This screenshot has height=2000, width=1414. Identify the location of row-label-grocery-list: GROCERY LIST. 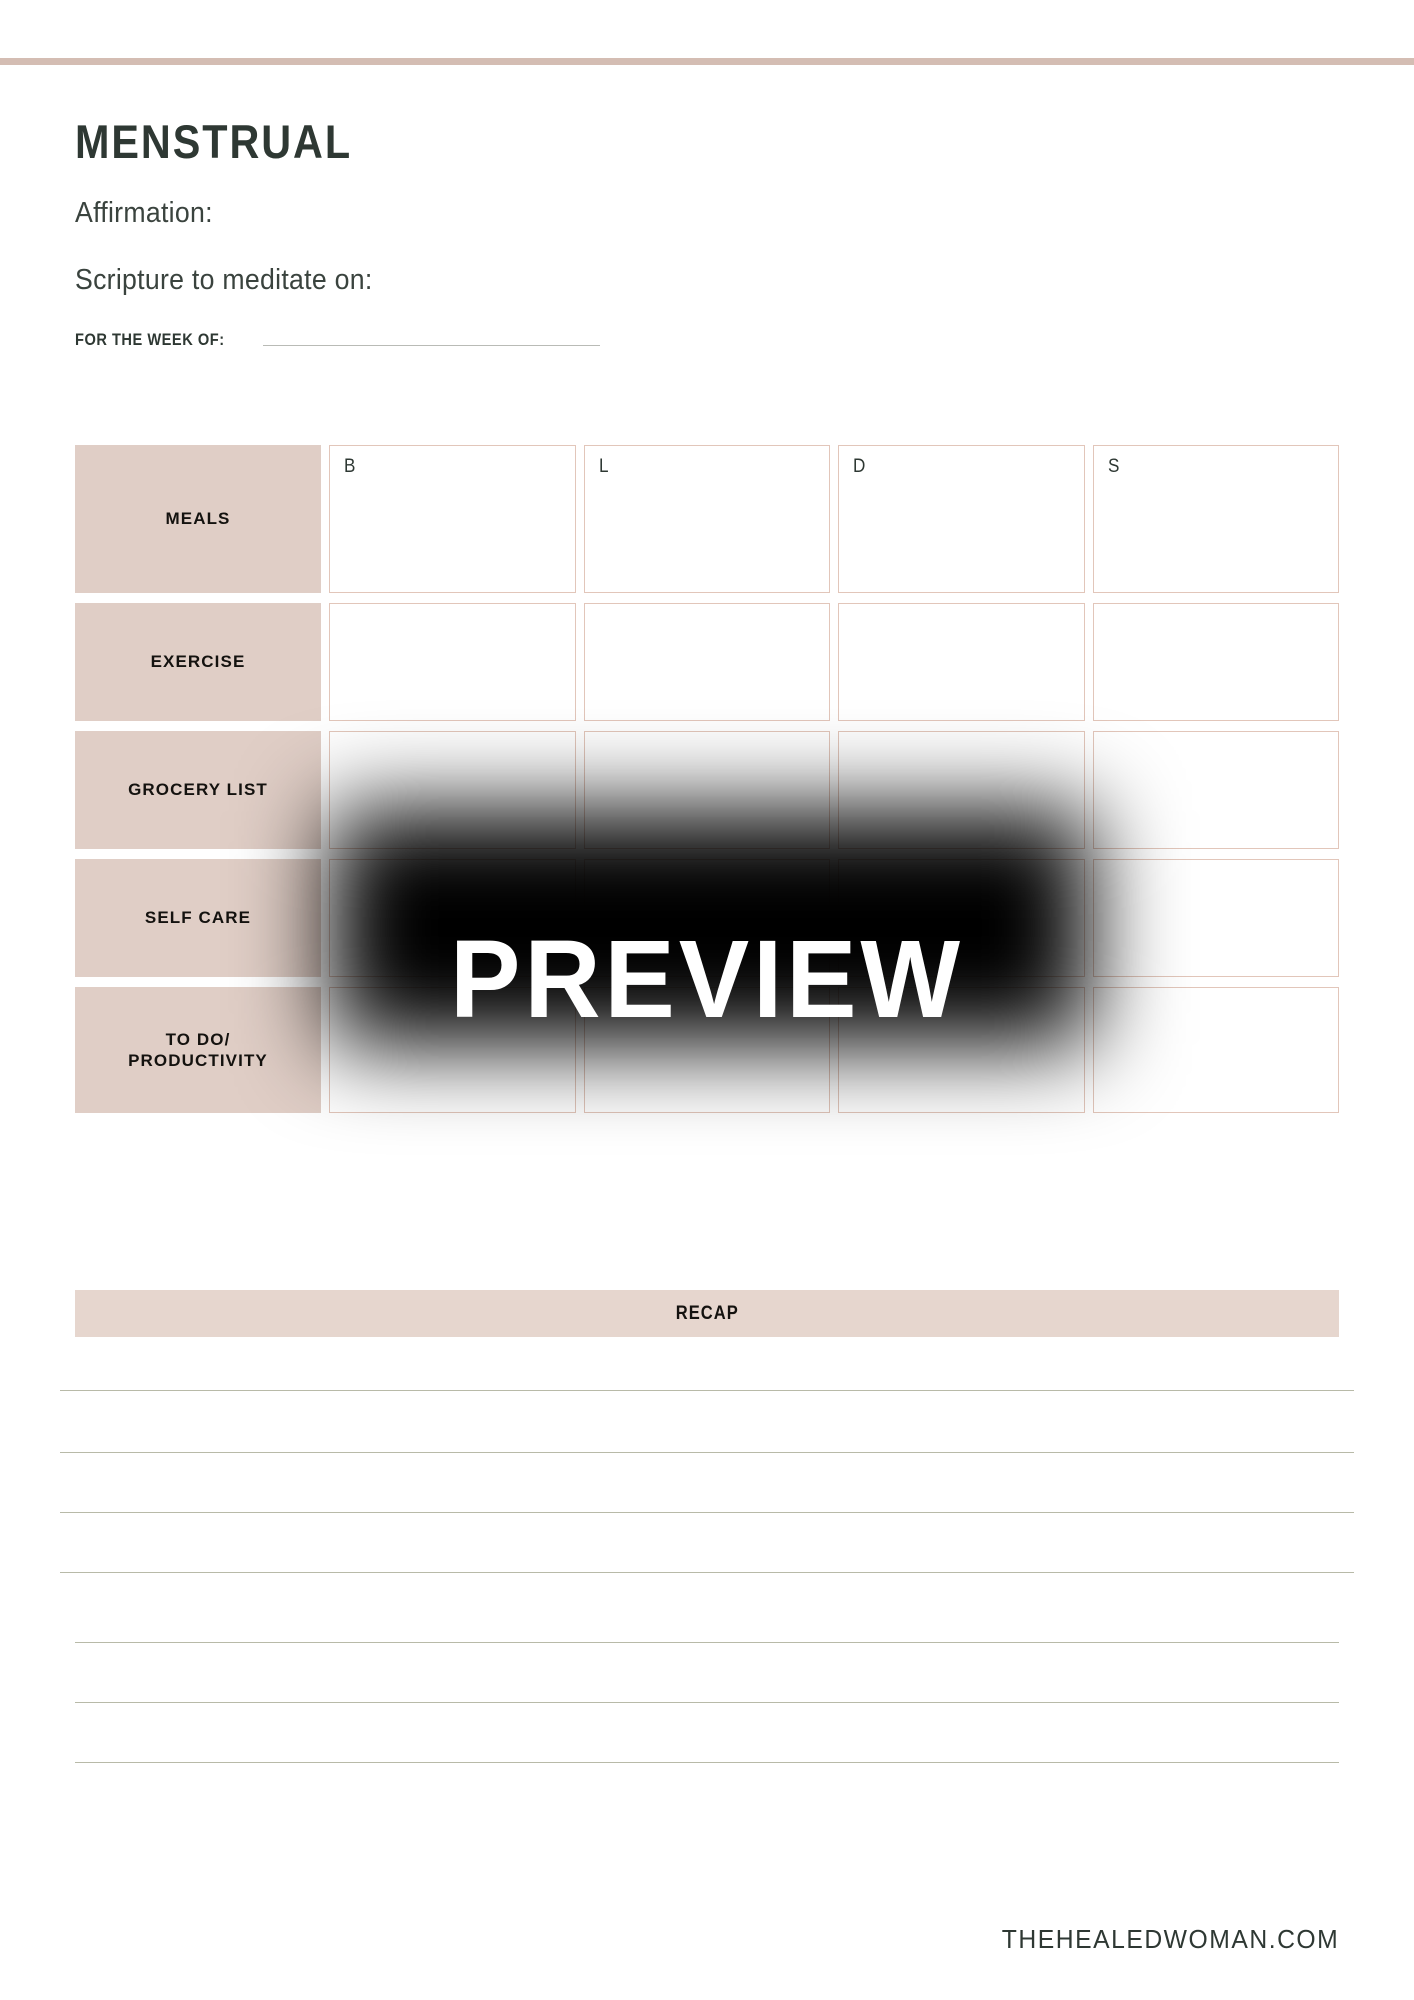
(198, 790).